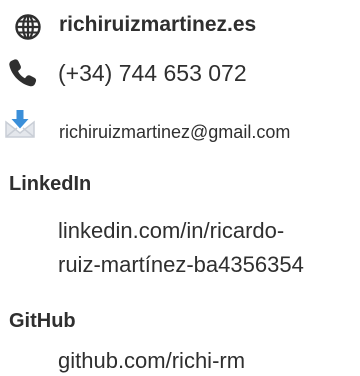 This screenshot has width=360, height=376. I want to click on mail-download-icon, so click(20, 124).